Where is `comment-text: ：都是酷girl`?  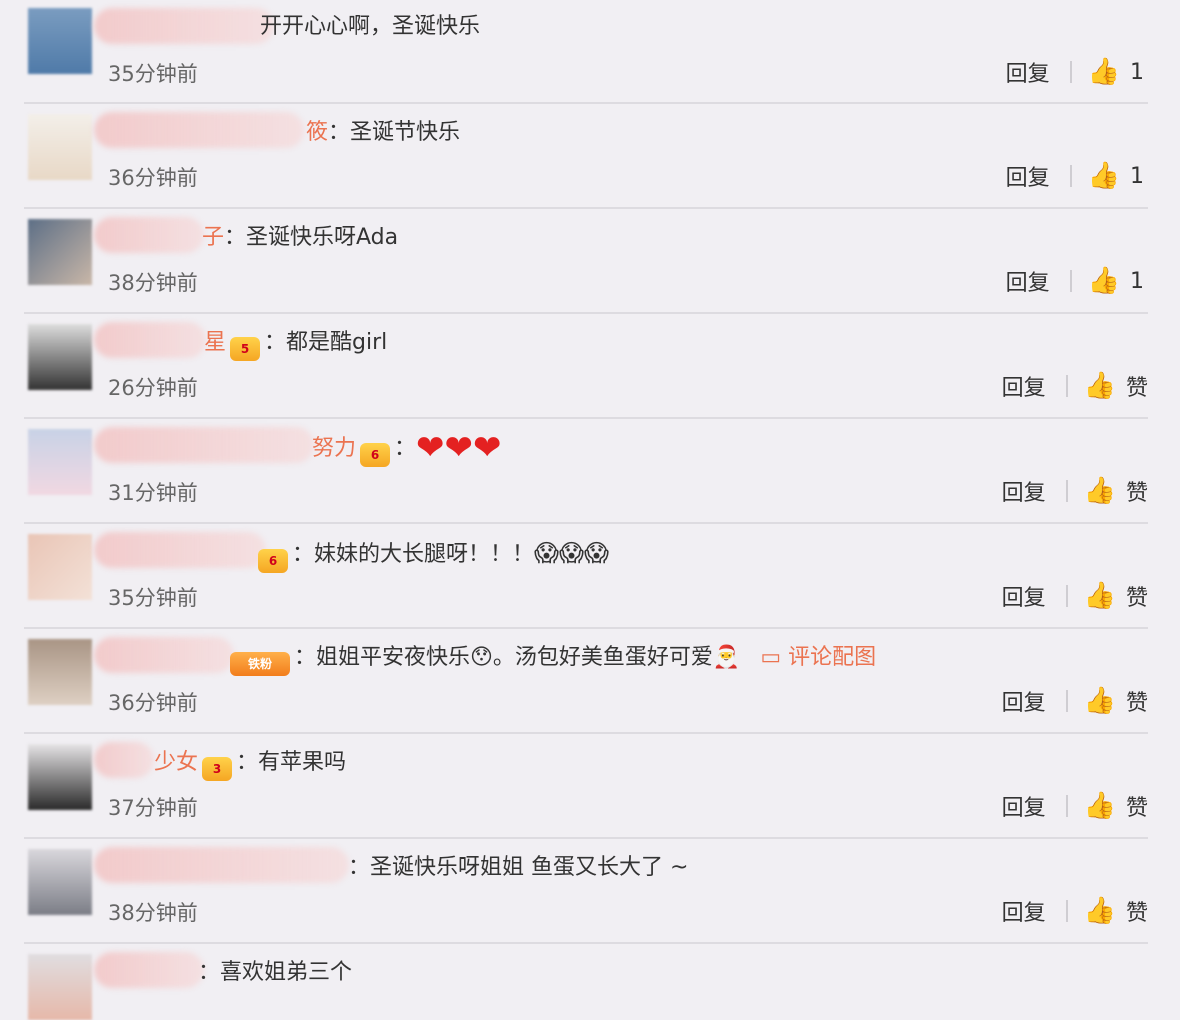
comment-text: ：都是酷girl is located at coordinates (326, 342).